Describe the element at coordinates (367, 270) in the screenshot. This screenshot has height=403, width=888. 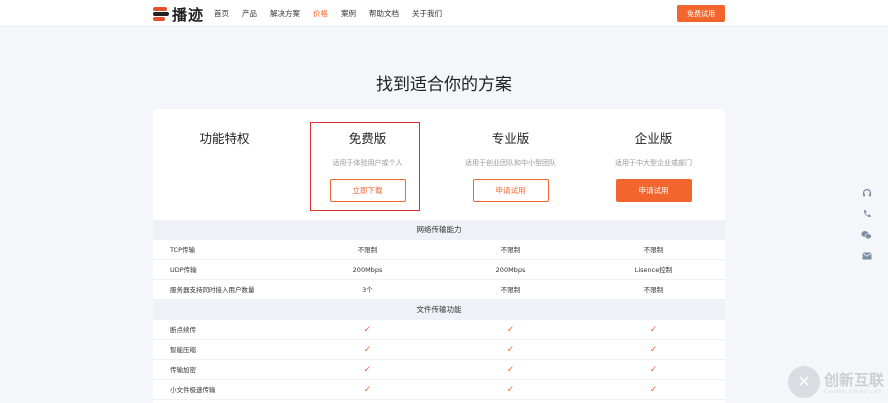
I see `cell-free: 200Mbps` at that location.